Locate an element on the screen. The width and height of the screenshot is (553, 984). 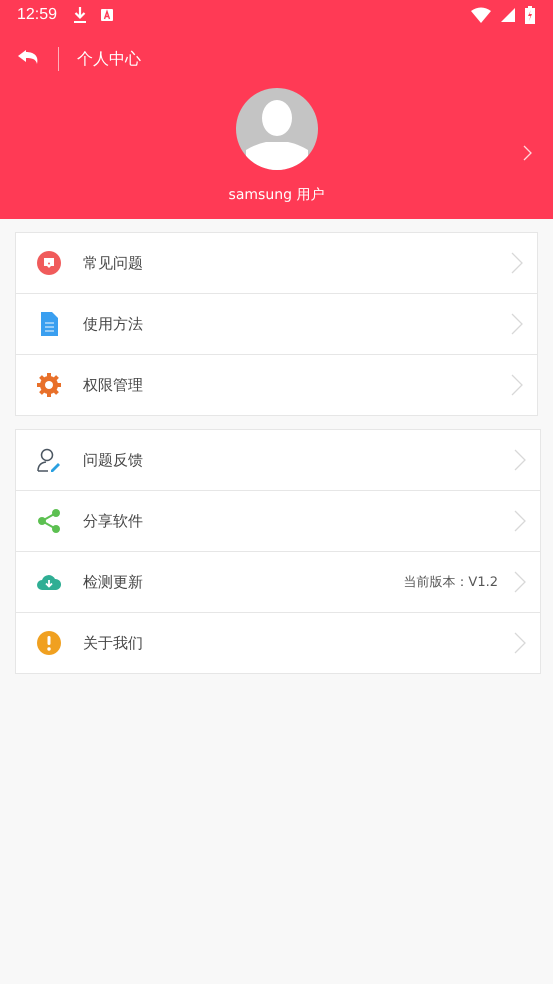
battery-icon is located at coordinates (530, 15).